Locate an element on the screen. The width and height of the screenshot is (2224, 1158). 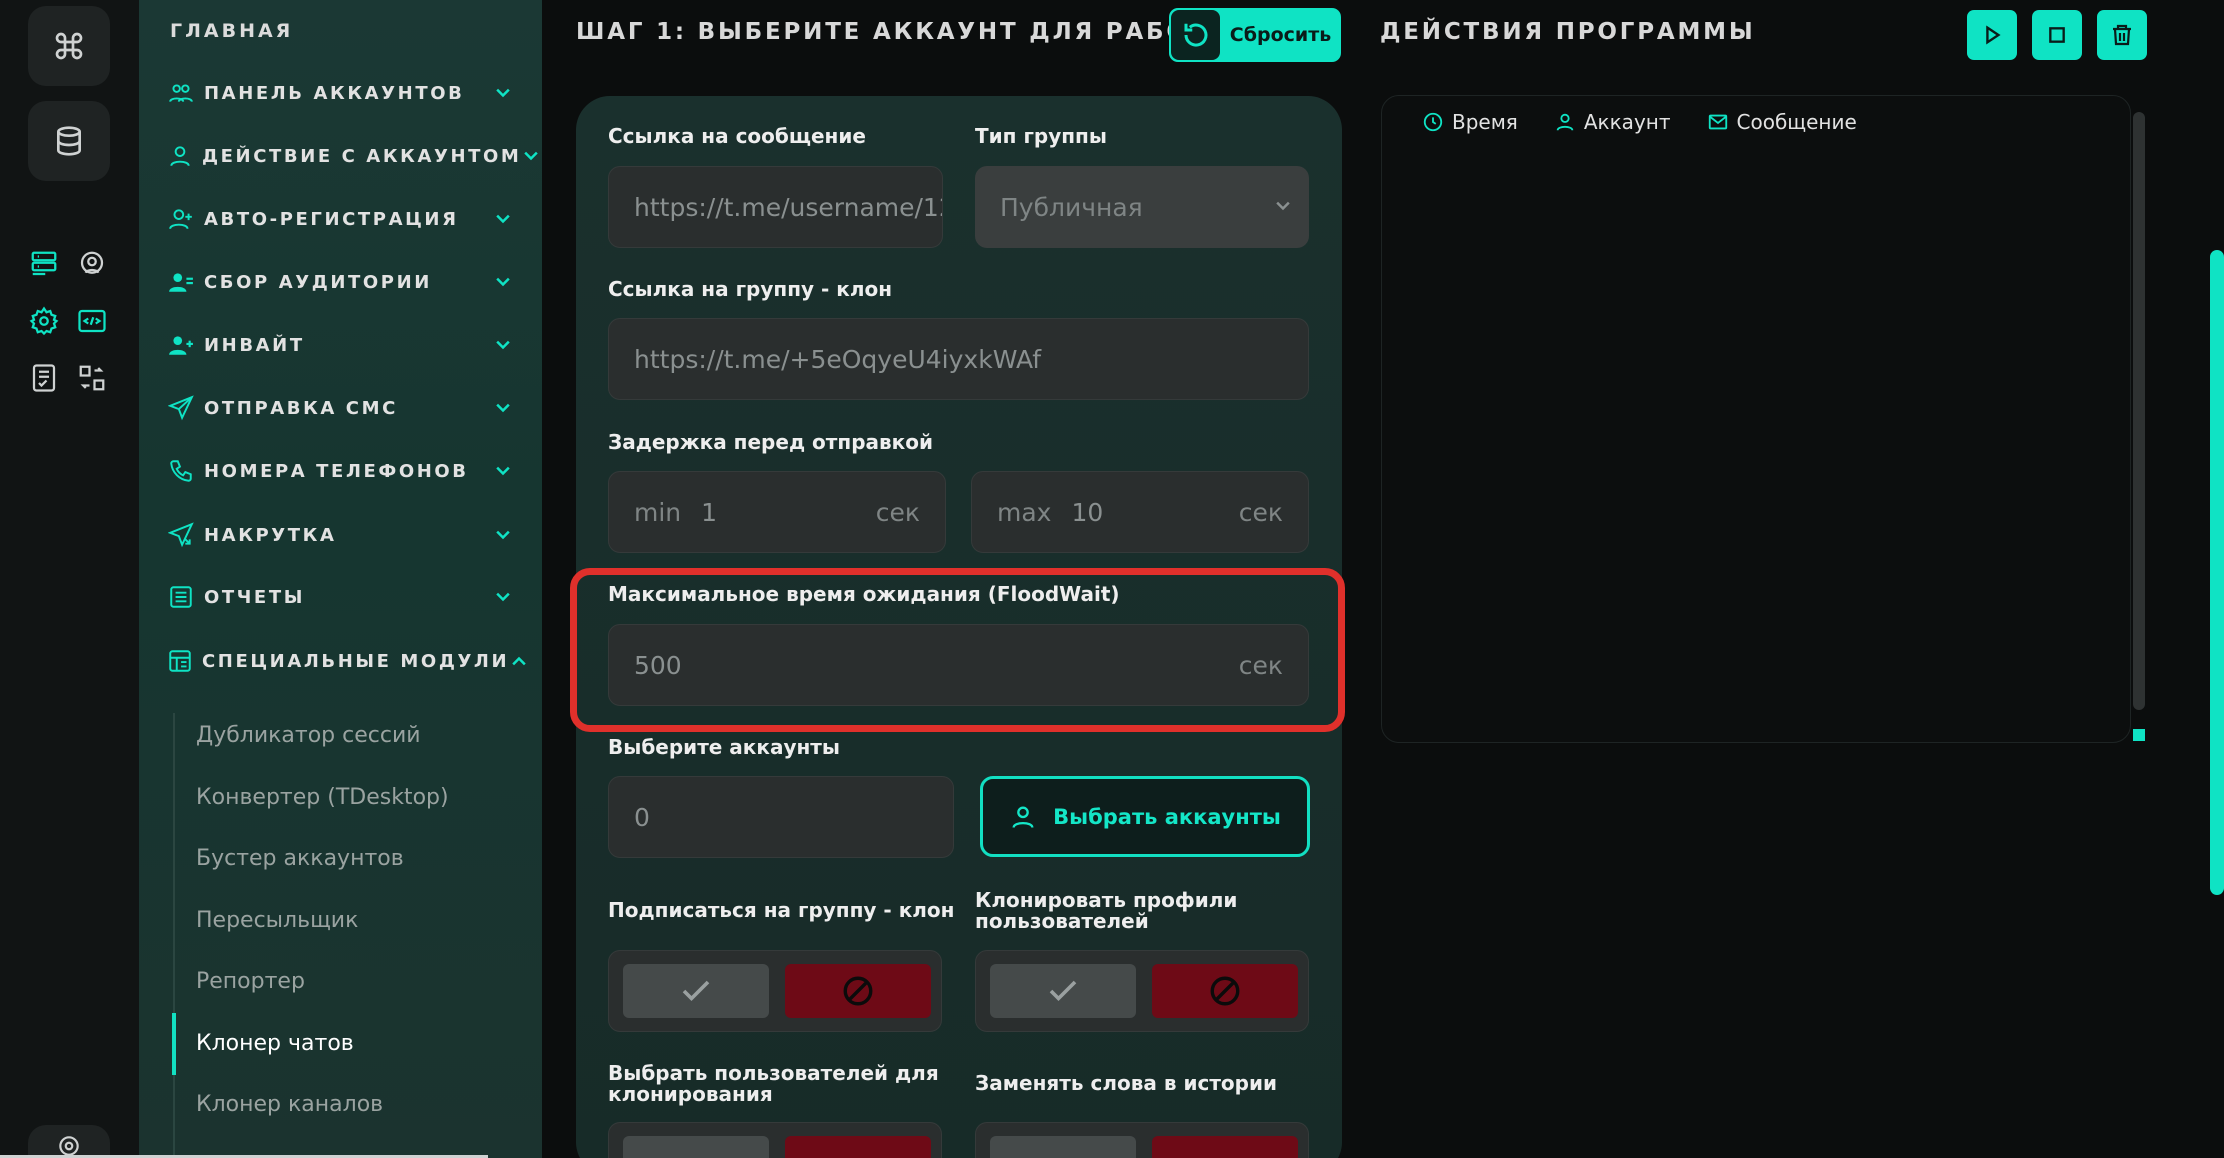
select-accounts-button: Выбрать аккаунты is located at coordinates (1145, 816).